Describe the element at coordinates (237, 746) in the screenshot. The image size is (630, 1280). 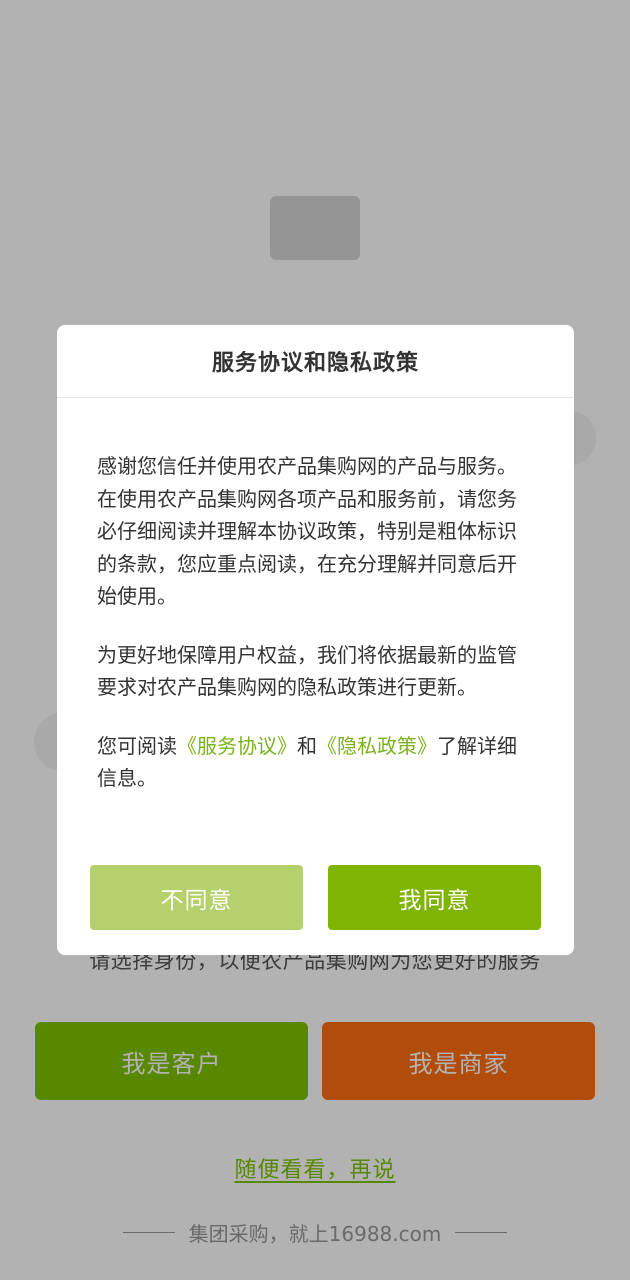
I see `service-agreement-link: 《服务协议》` at that location.